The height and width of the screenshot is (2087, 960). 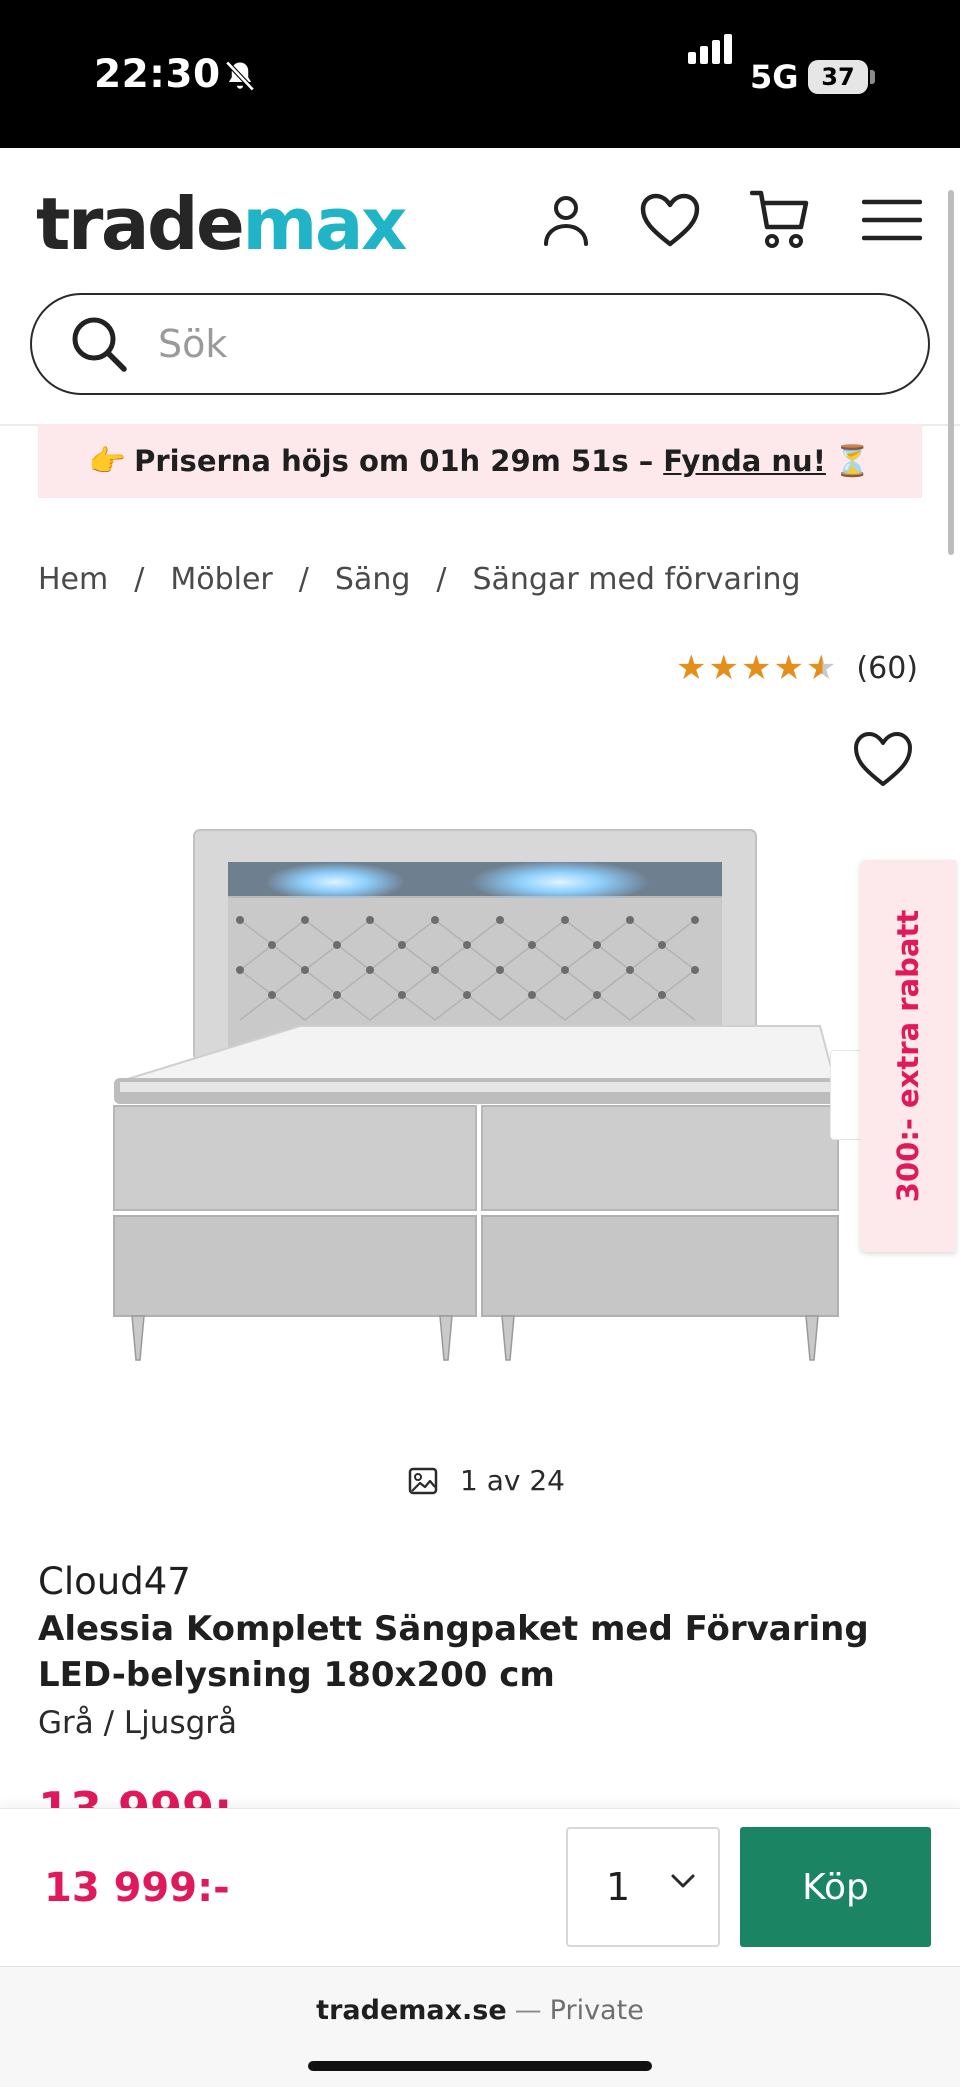 What do you see at coordinates (158, 1797) in the screenshot?
I see `inline-price-partial: 13 999:-` at bounding box center [158, 1797].